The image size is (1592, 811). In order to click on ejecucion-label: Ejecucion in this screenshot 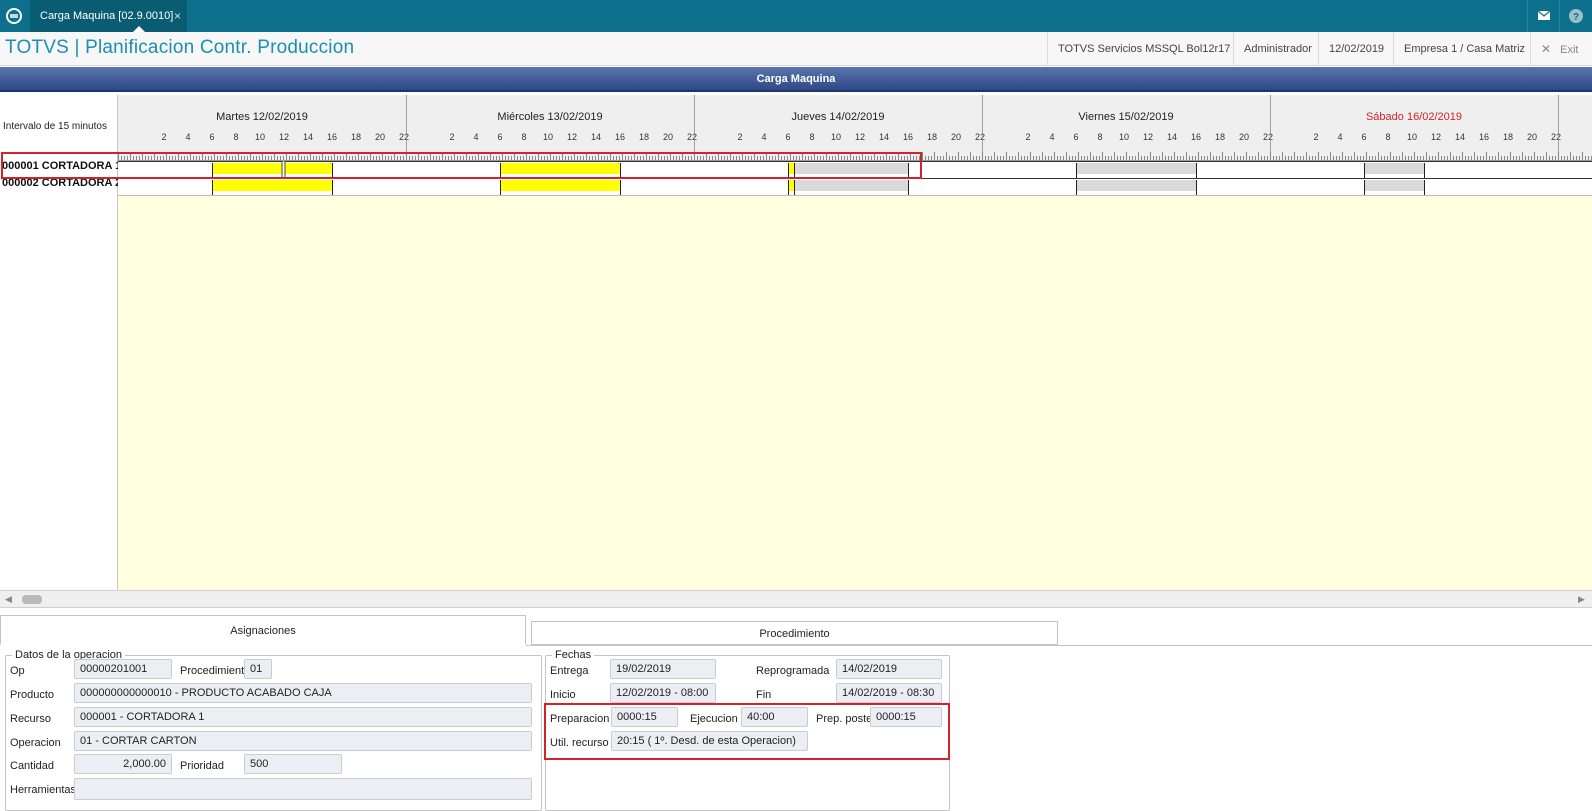, I will do `click(714, 719)`.